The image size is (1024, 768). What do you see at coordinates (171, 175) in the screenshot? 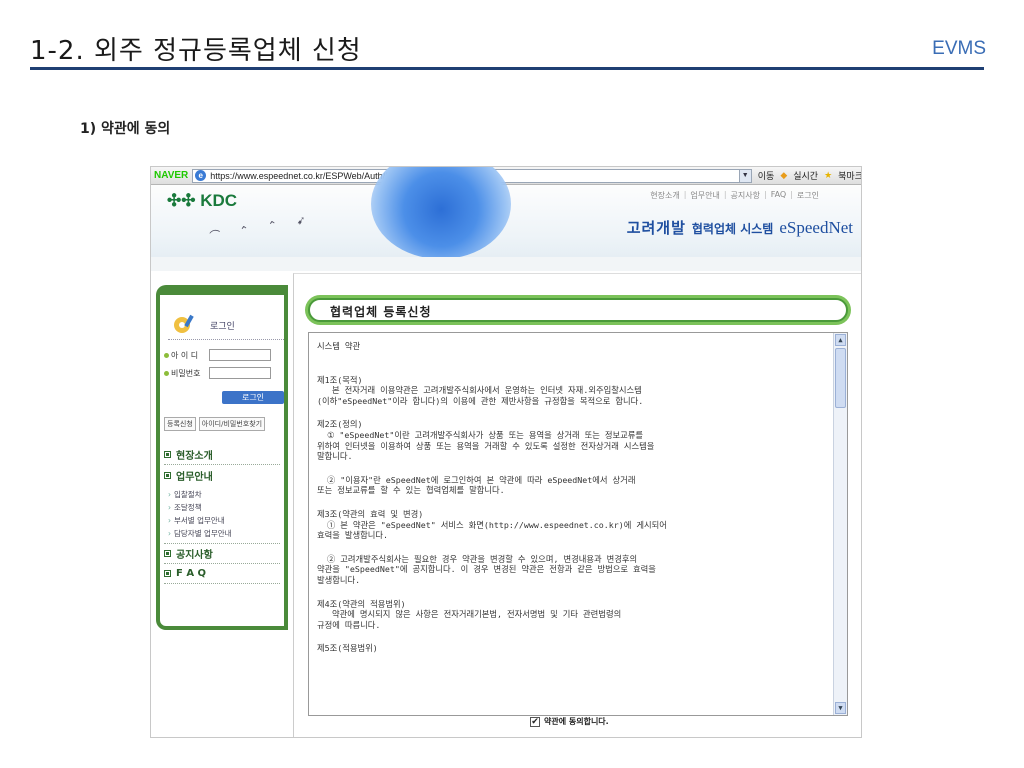
I see `naver-logo: NAVER` at bounding box center [171, 175].